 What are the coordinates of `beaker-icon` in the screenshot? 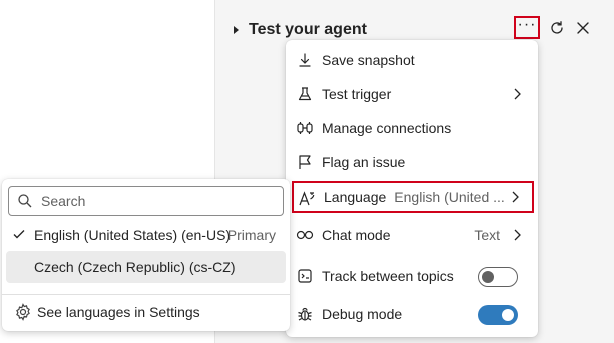 It's located at (305, 94).